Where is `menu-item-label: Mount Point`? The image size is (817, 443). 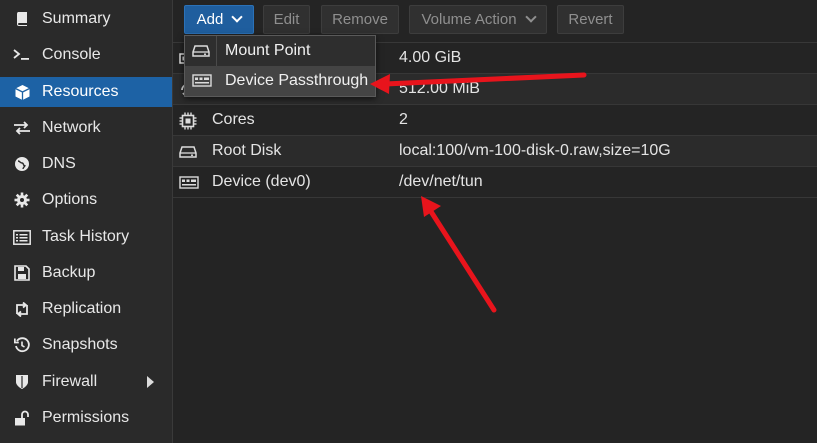 menu-item-label: Mount Point is located at coordinates (268, 50).